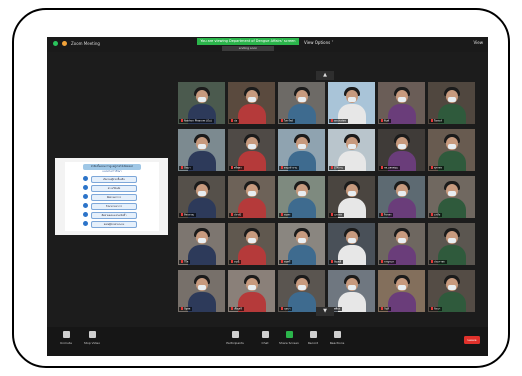 The height and width of the screenshot is (376, 522). Describe the element at coordinates (92, 338) in the screenshot. I see `stop-video-button: Stop Video` at that location.